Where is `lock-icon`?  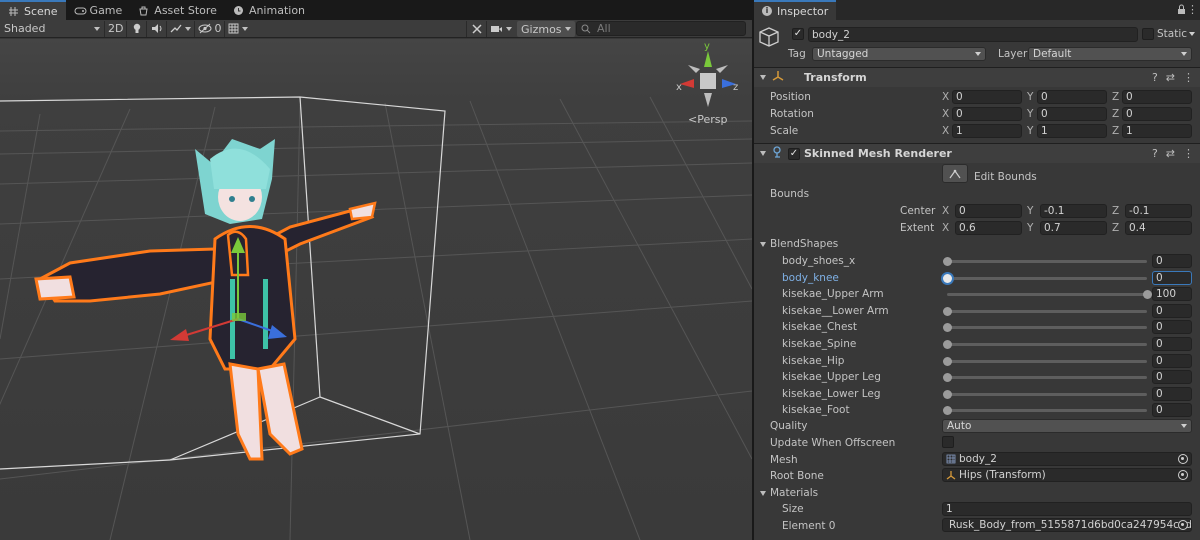 lock-icon is located at coordinates (1181, 11).